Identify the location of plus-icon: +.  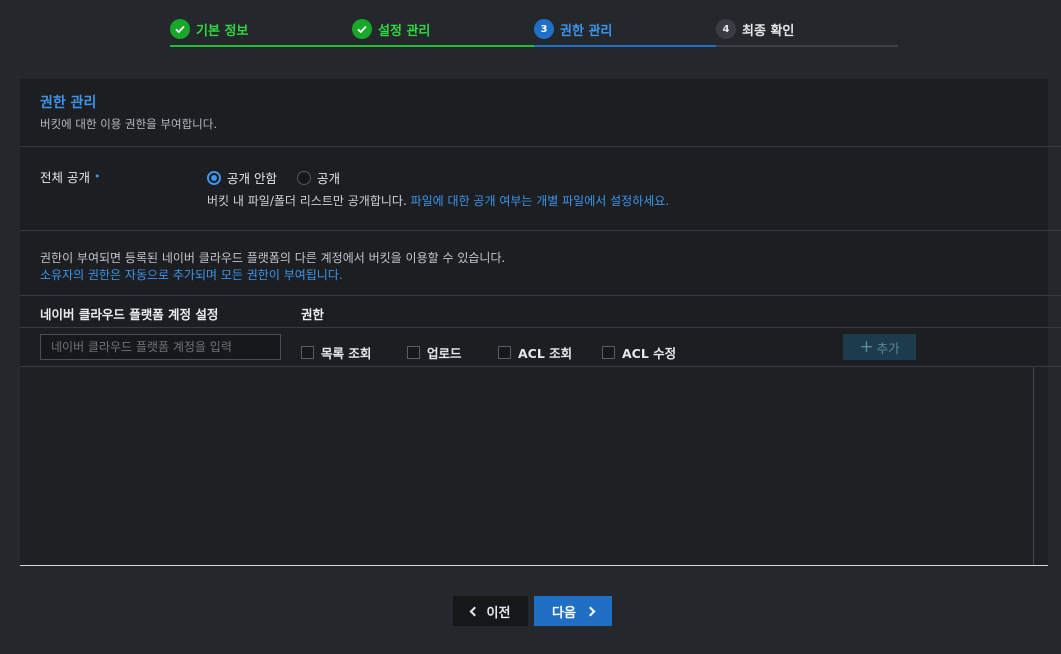
(866, 346).